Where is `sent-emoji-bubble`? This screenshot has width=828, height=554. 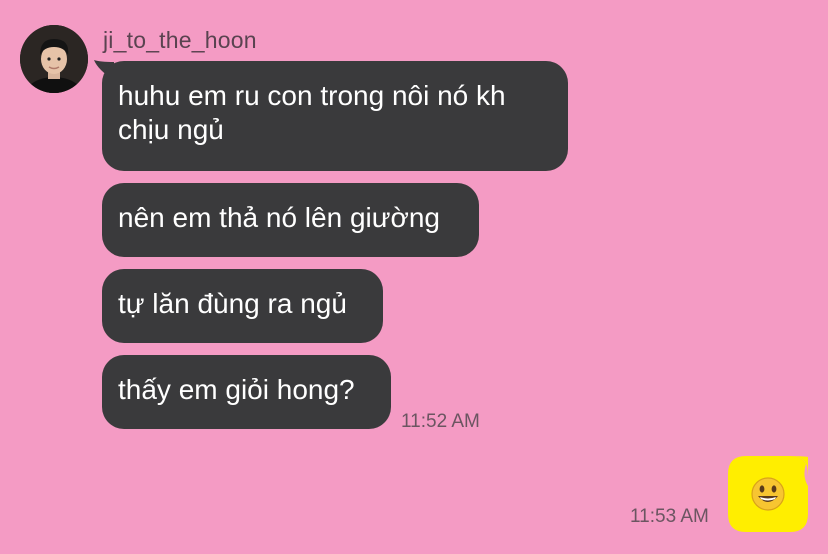 sent-emoji-bubble is located at coordinates (771, 494).